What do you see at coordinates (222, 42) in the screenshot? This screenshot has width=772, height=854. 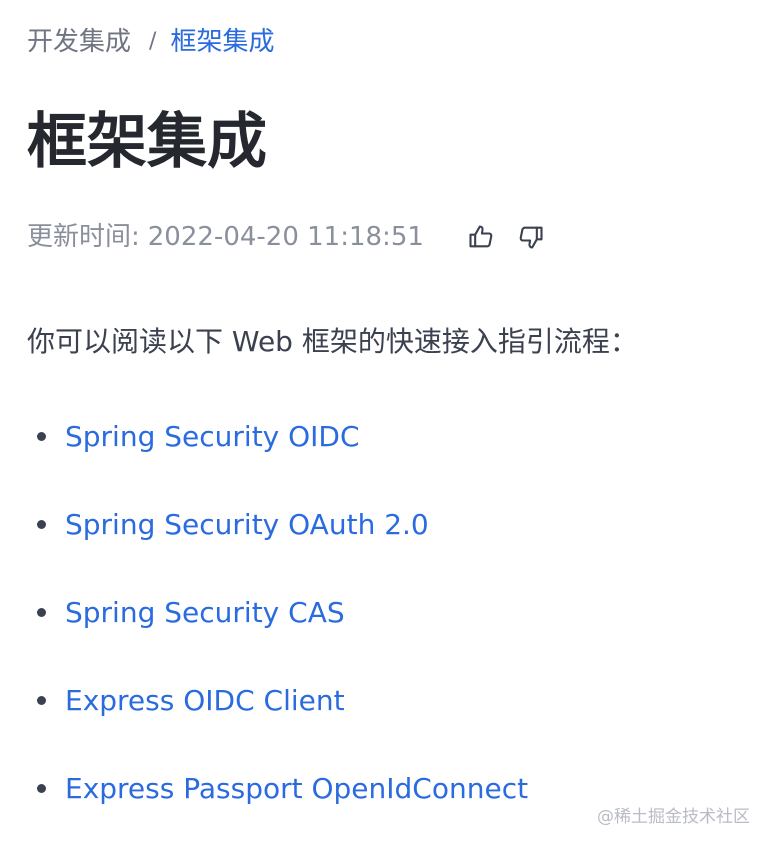 I see `breadcrumb-item-current: 框架集成` at bounding box center [222, 42].